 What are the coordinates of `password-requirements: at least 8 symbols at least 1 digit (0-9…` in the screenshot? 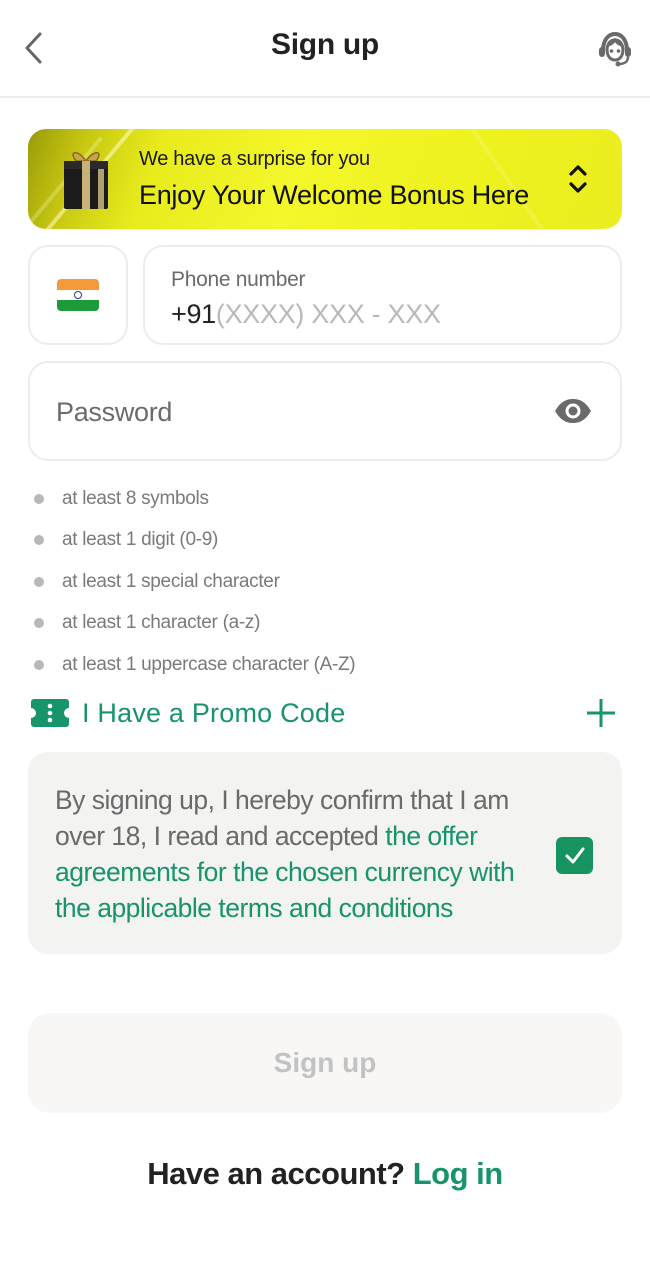 It's located at (195, 582).